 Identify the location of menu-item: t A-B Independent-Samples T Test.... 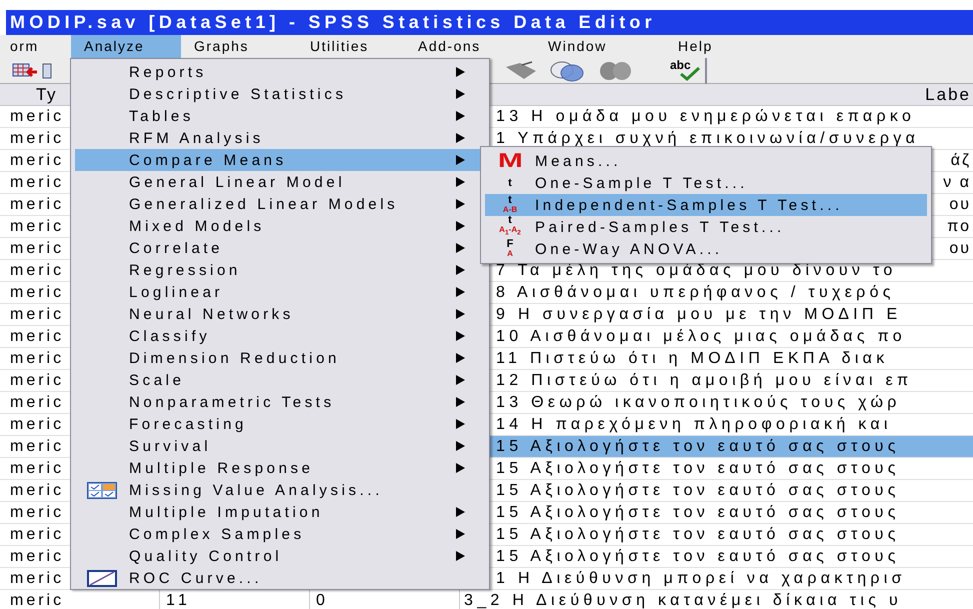
(706, 205).